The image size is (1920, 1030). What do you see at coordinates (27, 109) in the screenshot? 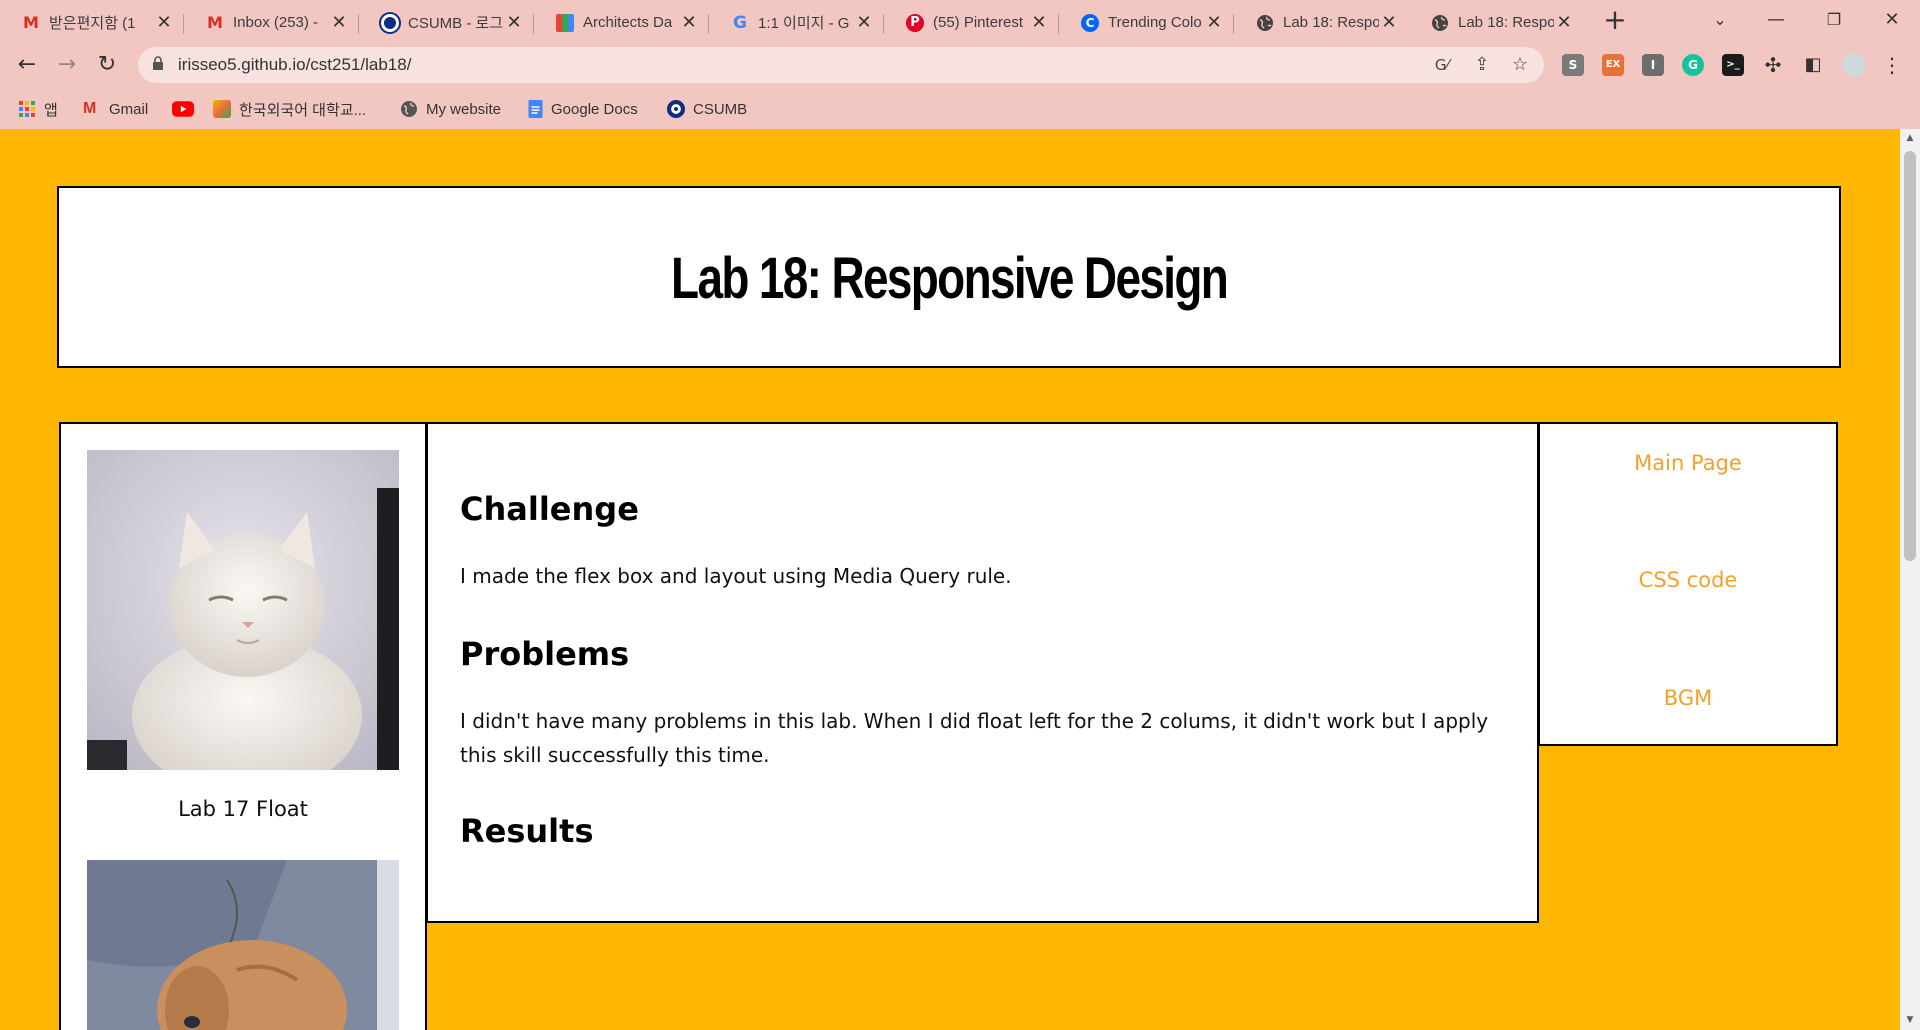
I see `apps-grid-icon` at bounding box center [27, 109].